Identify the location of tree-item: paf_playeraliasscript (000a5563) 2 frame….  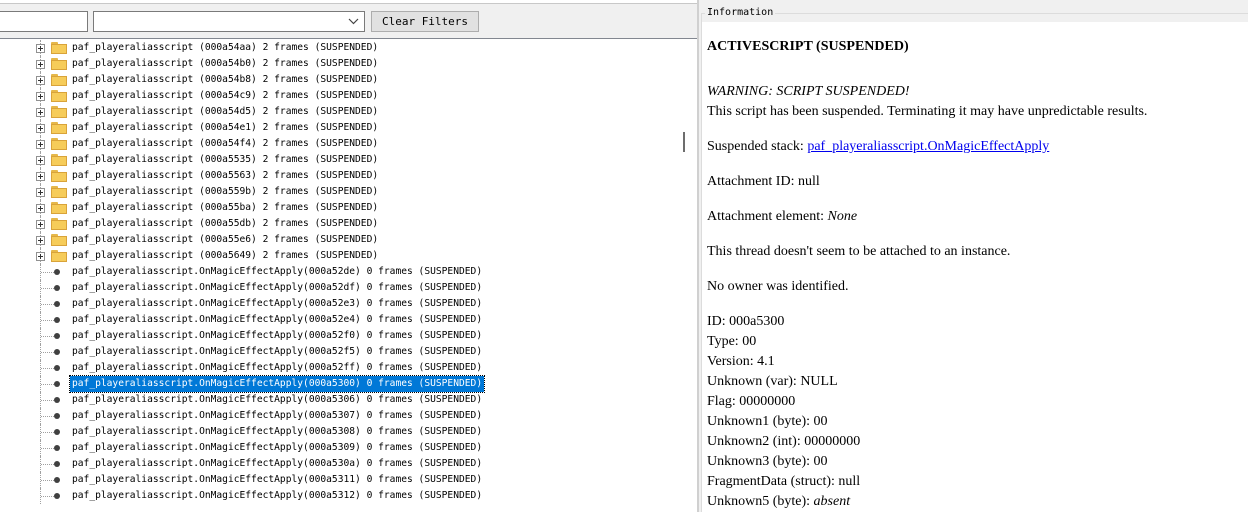
(340, 176).